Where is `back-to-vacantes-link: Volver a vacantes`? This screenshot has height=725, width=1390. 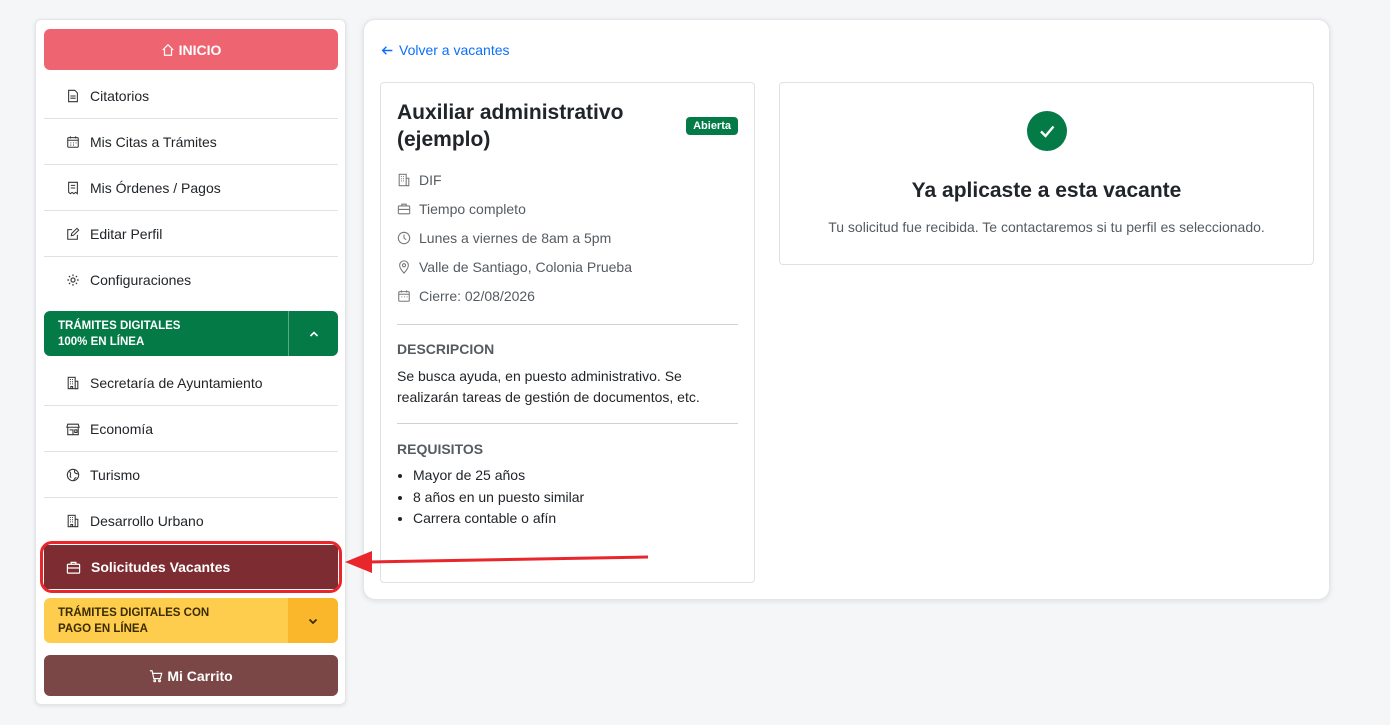
back-to-vacantes-link: Volver a vacantes is located at coordinates (445, 50).